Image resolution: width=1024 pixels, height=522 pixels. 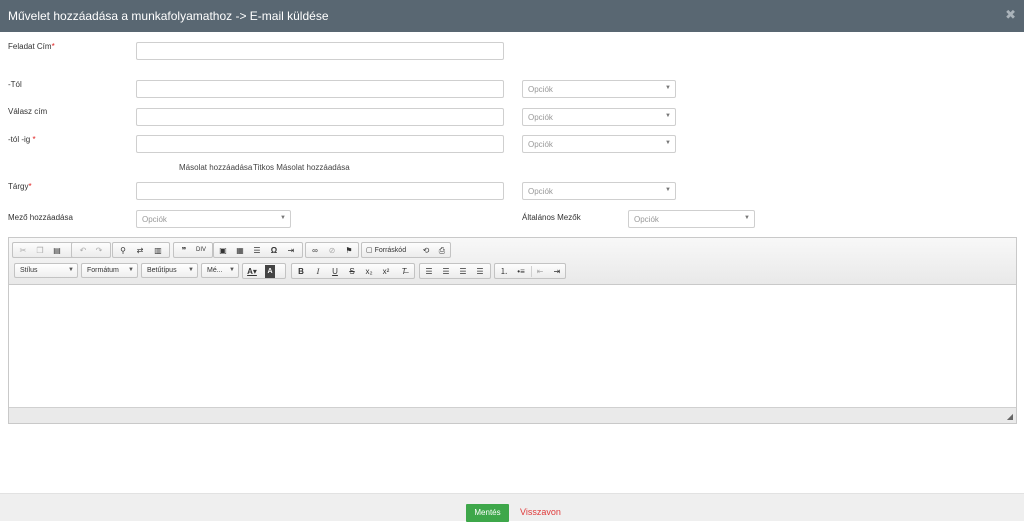 I want to click on link-group: ∞ ⊘ ⚑, so click(x=332, y=250).